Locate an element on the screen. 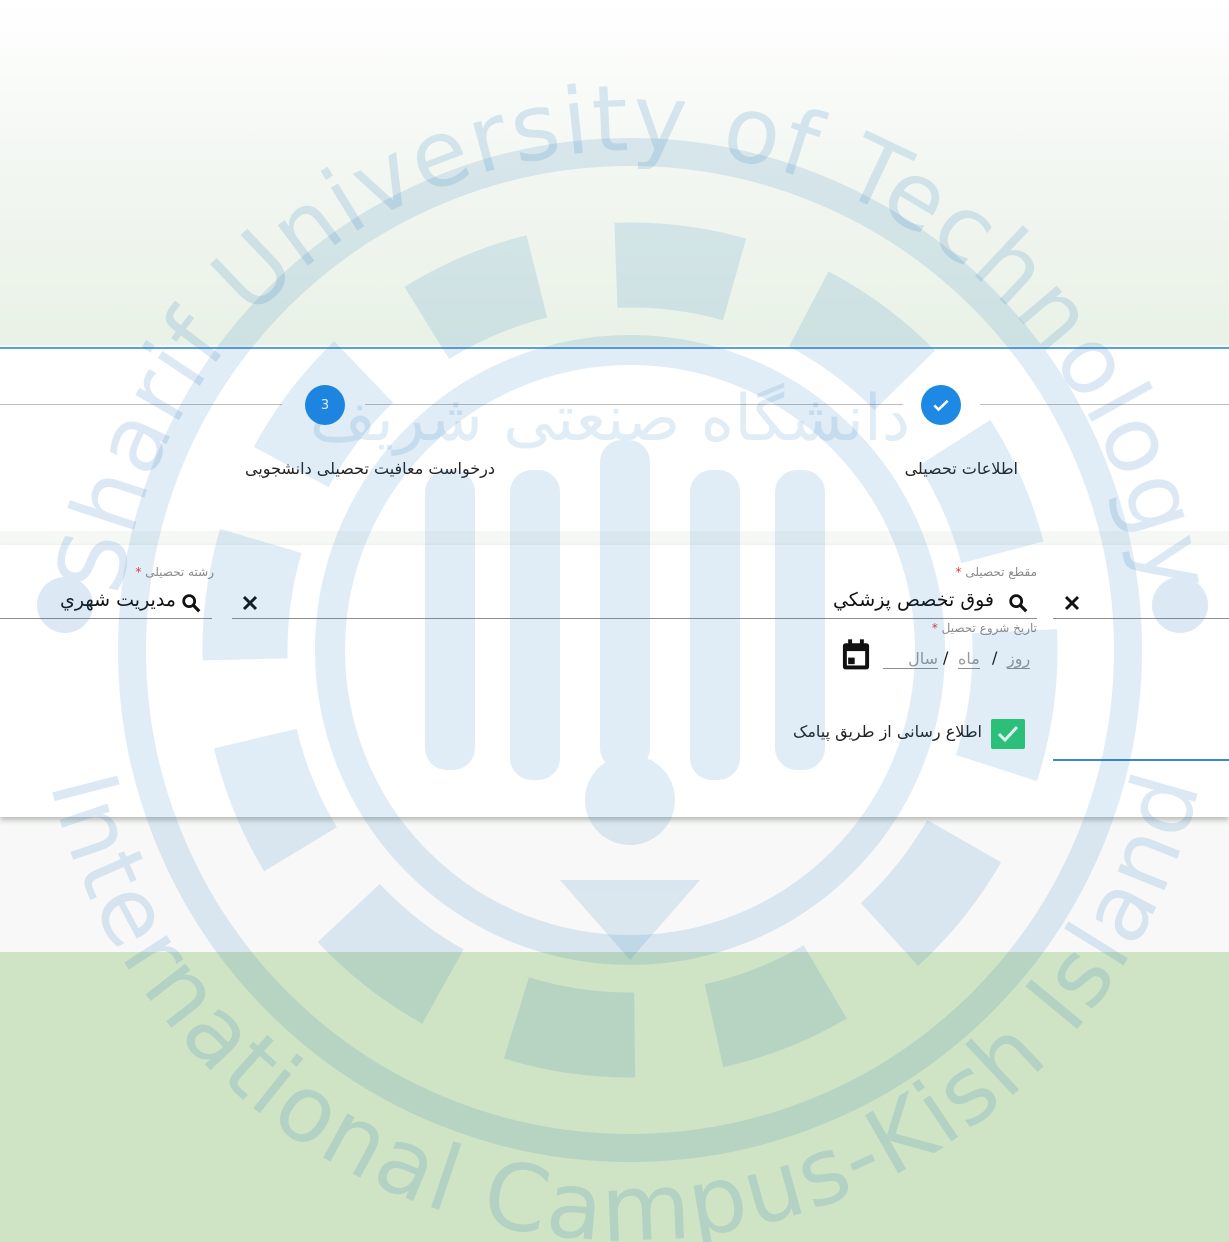 The height and width of the screenshot is (1242, 1229). degree-value: فوق تخصص پزشكي is located at coordinates (913, 600).